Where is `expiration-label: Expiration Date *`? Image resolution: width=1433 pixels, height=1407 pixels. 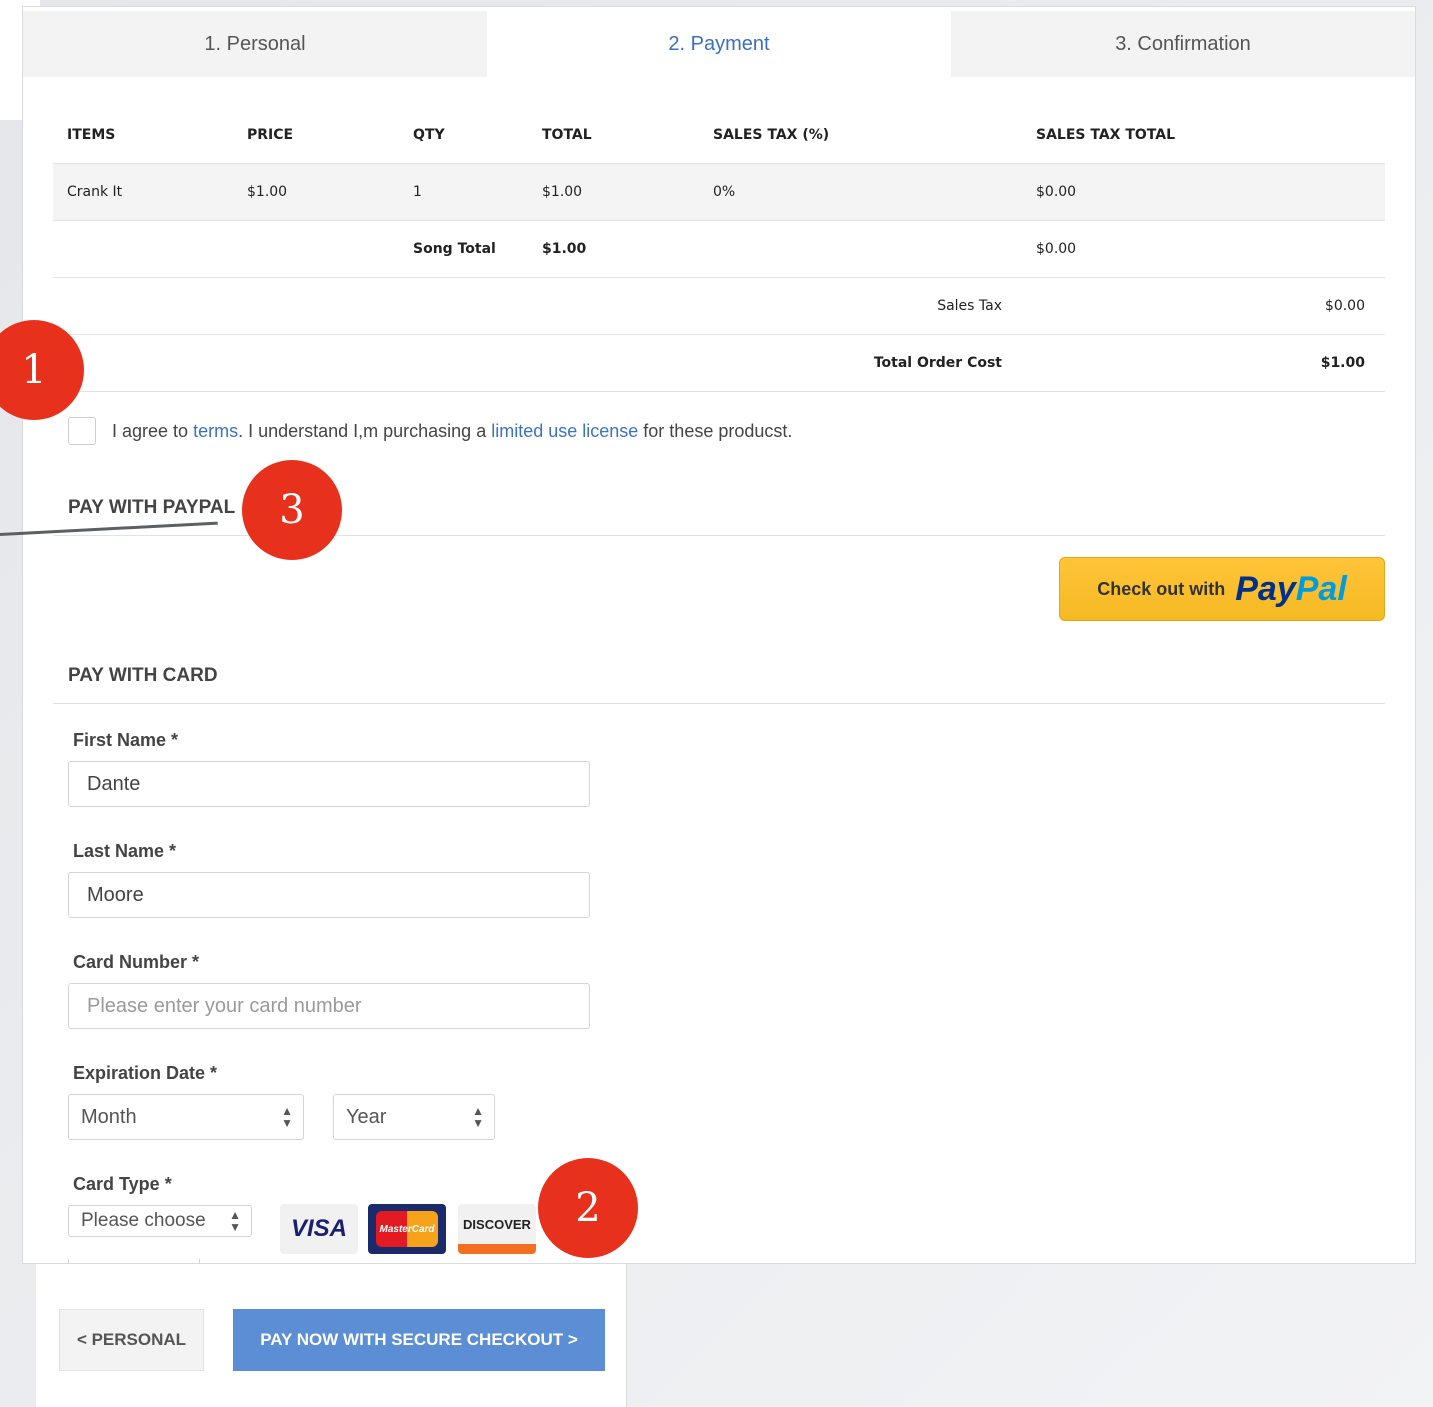 expiration-label: Expiration Date * is located at coordinates (145, 1073).